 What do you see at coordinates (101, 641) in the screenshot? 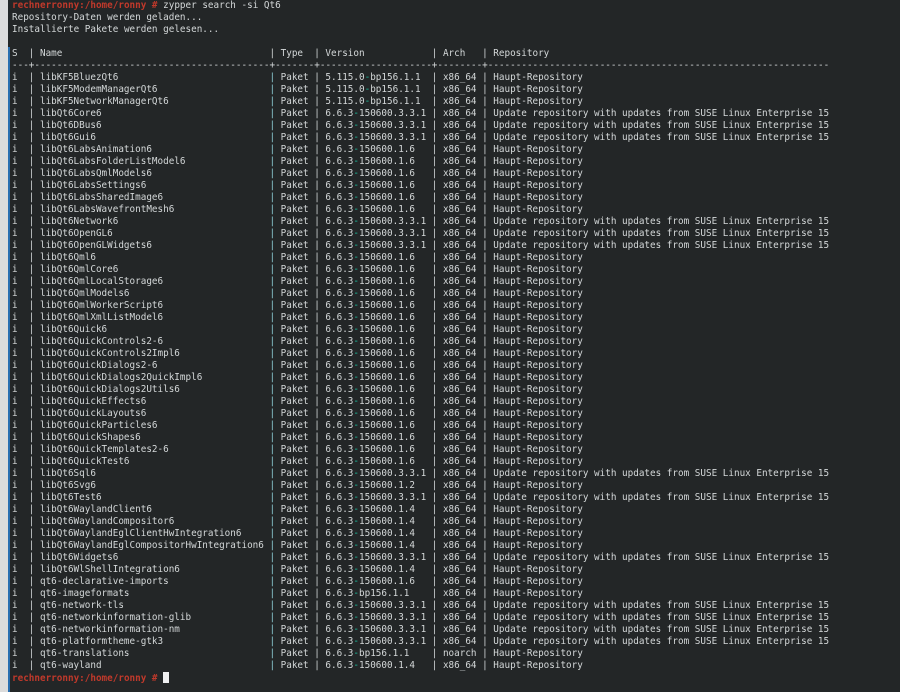
I see `package-name: qt6-platformtheme-gtk3` at bounding box center [101, 641].